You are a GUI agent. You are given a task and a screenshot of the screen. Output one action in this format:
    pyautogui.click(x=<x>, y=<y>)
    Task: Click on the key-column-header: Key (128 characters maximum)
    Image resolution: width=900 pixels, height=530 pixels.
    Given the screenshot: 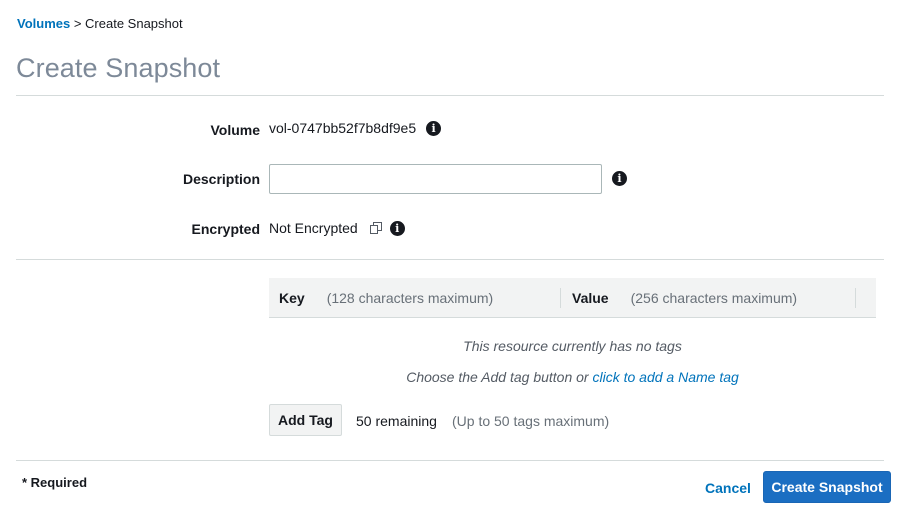 What is the action you would take?
    pyautogui.click(x=386, y=298)
    